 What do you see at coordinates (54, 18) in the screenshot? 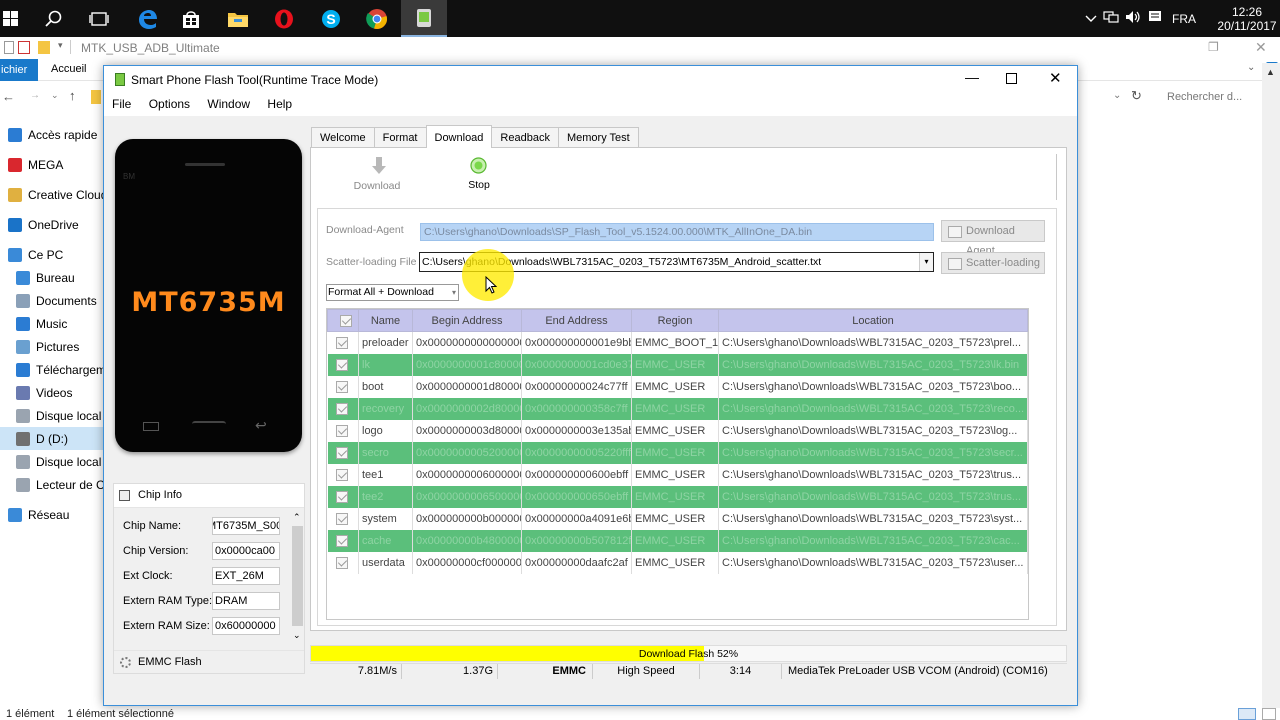
I see `search-icon` at bounding box center [54, 18].